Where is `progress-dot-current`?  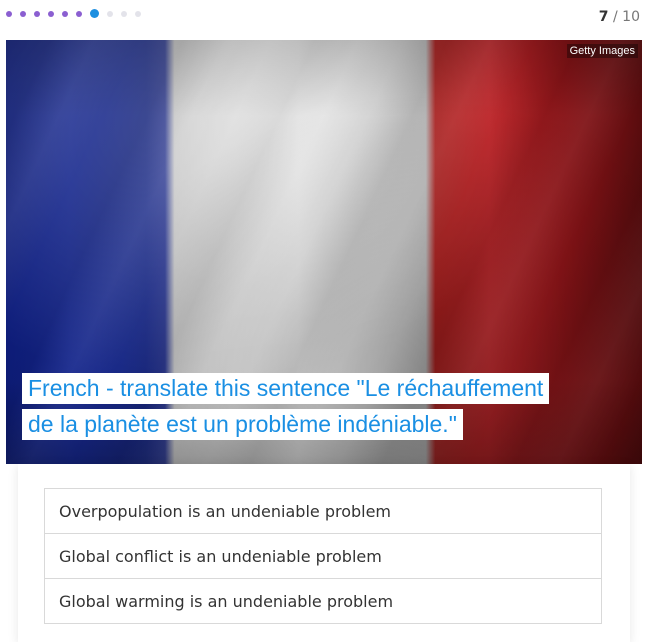
progress-dot-current is located at coordinates (94, 13).